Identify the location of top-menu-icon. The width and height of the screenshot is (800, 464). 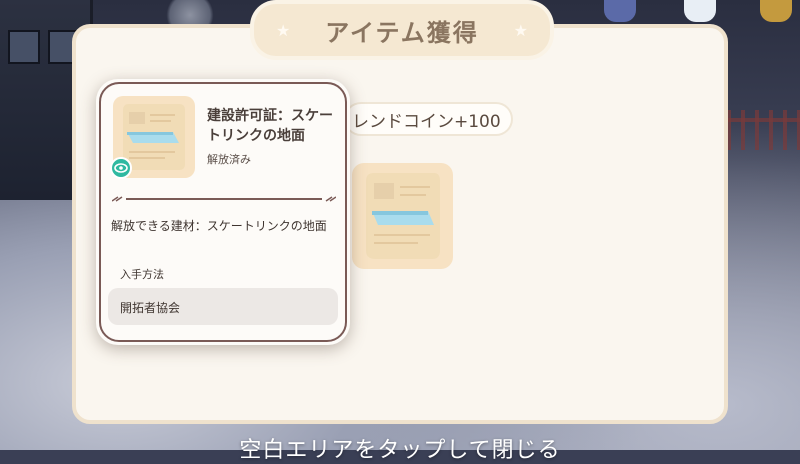
(620, 11).